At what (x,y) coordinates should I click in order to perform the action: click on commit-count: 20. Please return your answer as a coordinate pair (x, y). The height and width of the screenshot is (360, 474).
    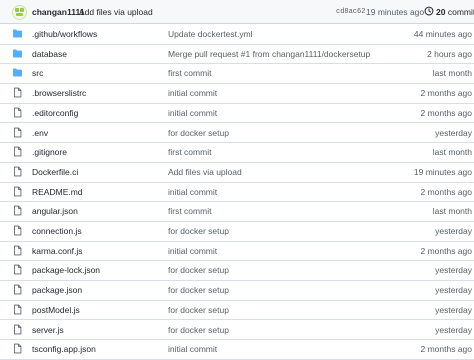
    Looking at the image, I should click on (441, 12).